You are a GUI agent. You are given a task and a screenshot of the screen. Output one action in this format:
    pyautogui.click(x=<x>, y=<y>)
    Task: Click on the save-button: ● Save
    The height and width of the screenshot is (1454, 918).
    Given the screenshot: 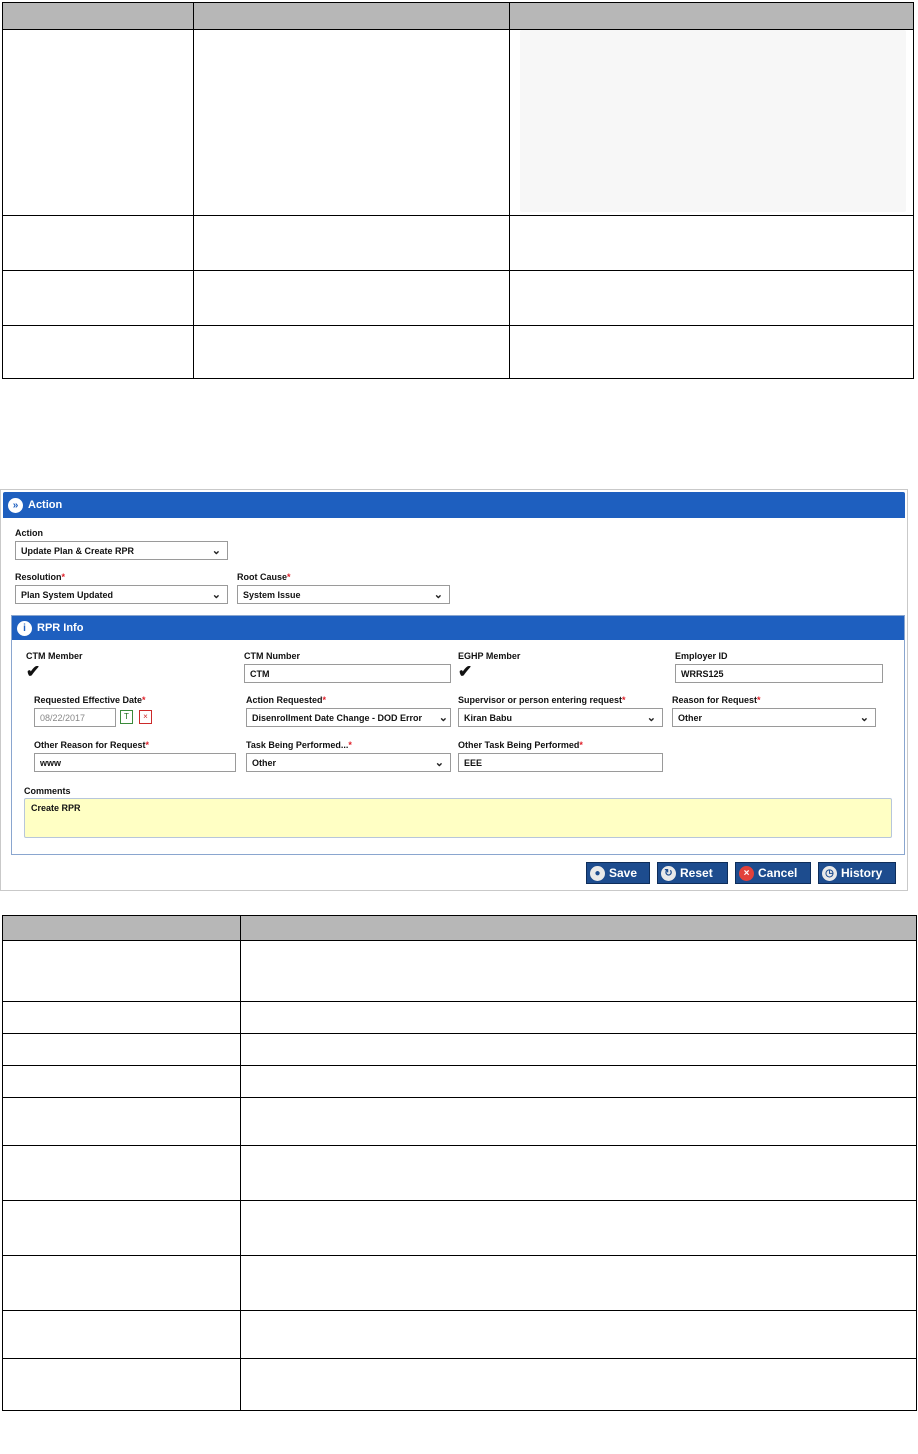 What is the action you would take?
    pyautogui.click(x=618, y=873)
    